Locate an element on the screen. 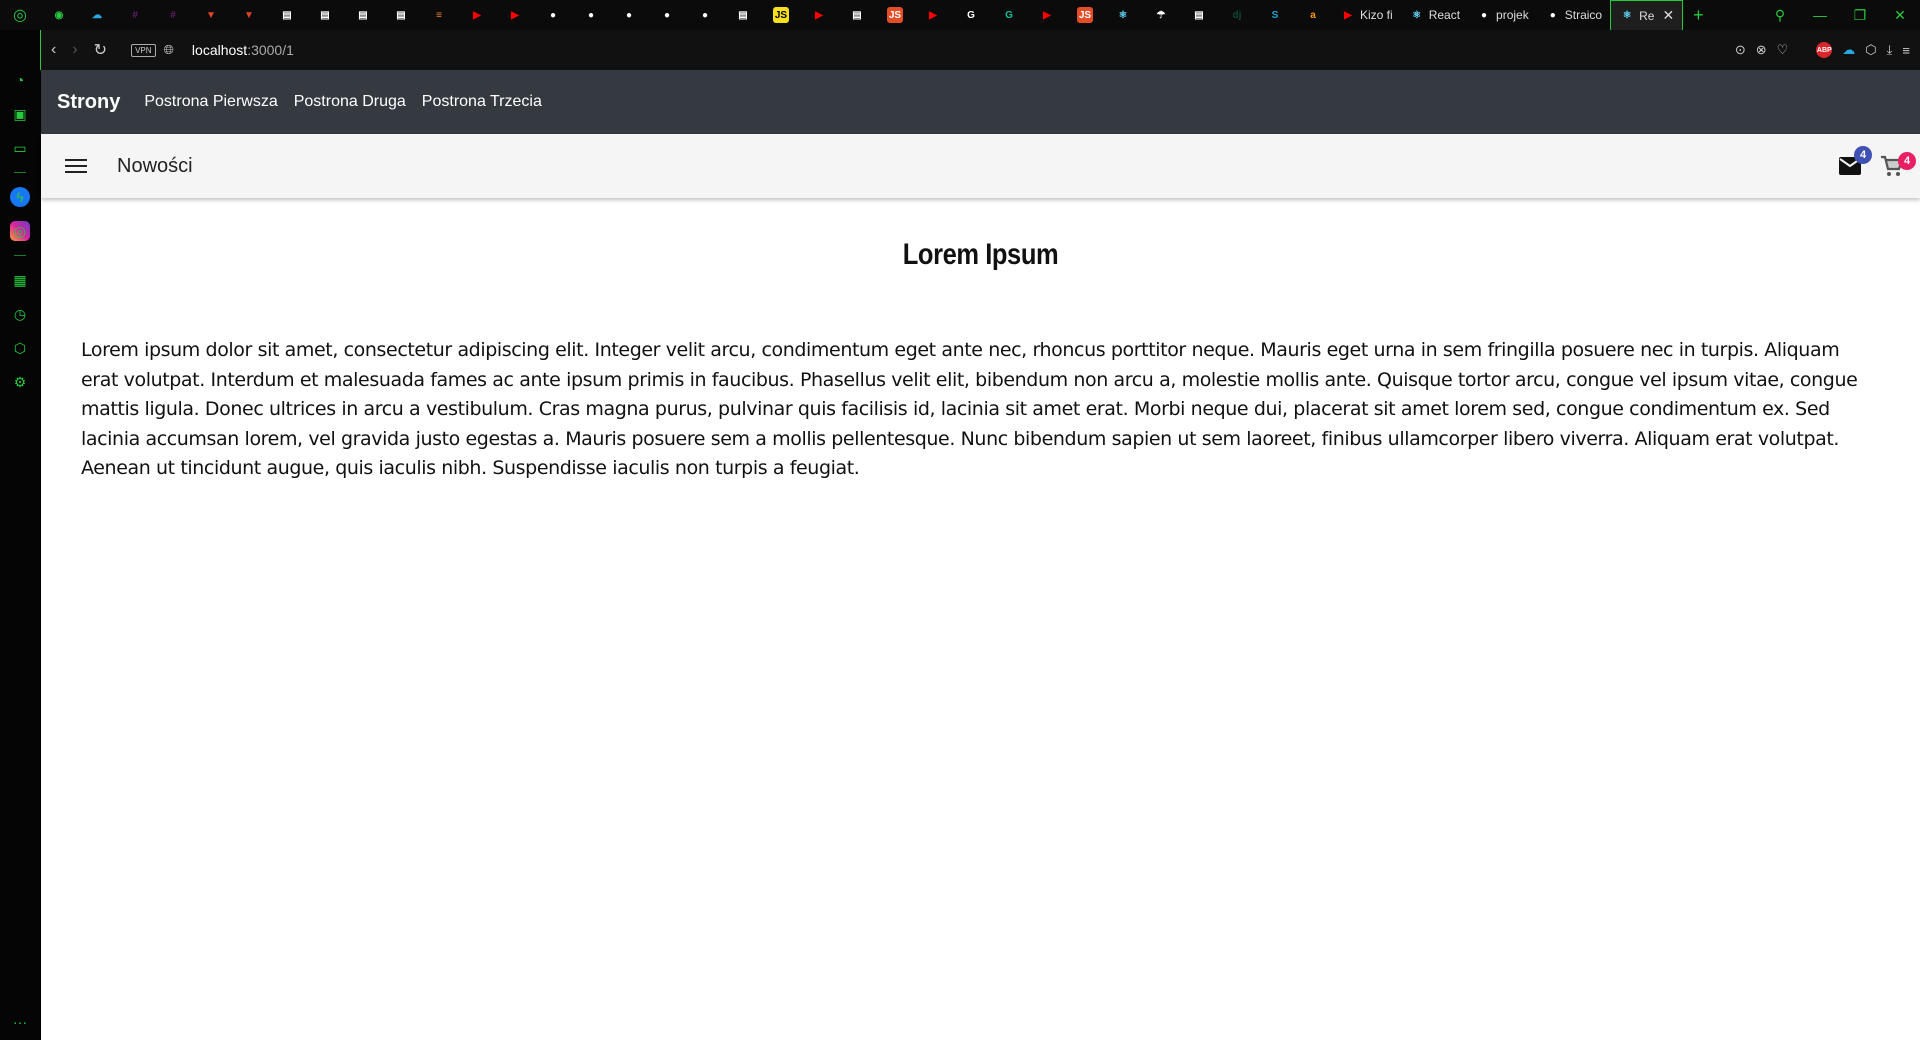 The width and height of the screenshot is (1920, 1040). browser-tab: S is located at coordinates (1275, 15).